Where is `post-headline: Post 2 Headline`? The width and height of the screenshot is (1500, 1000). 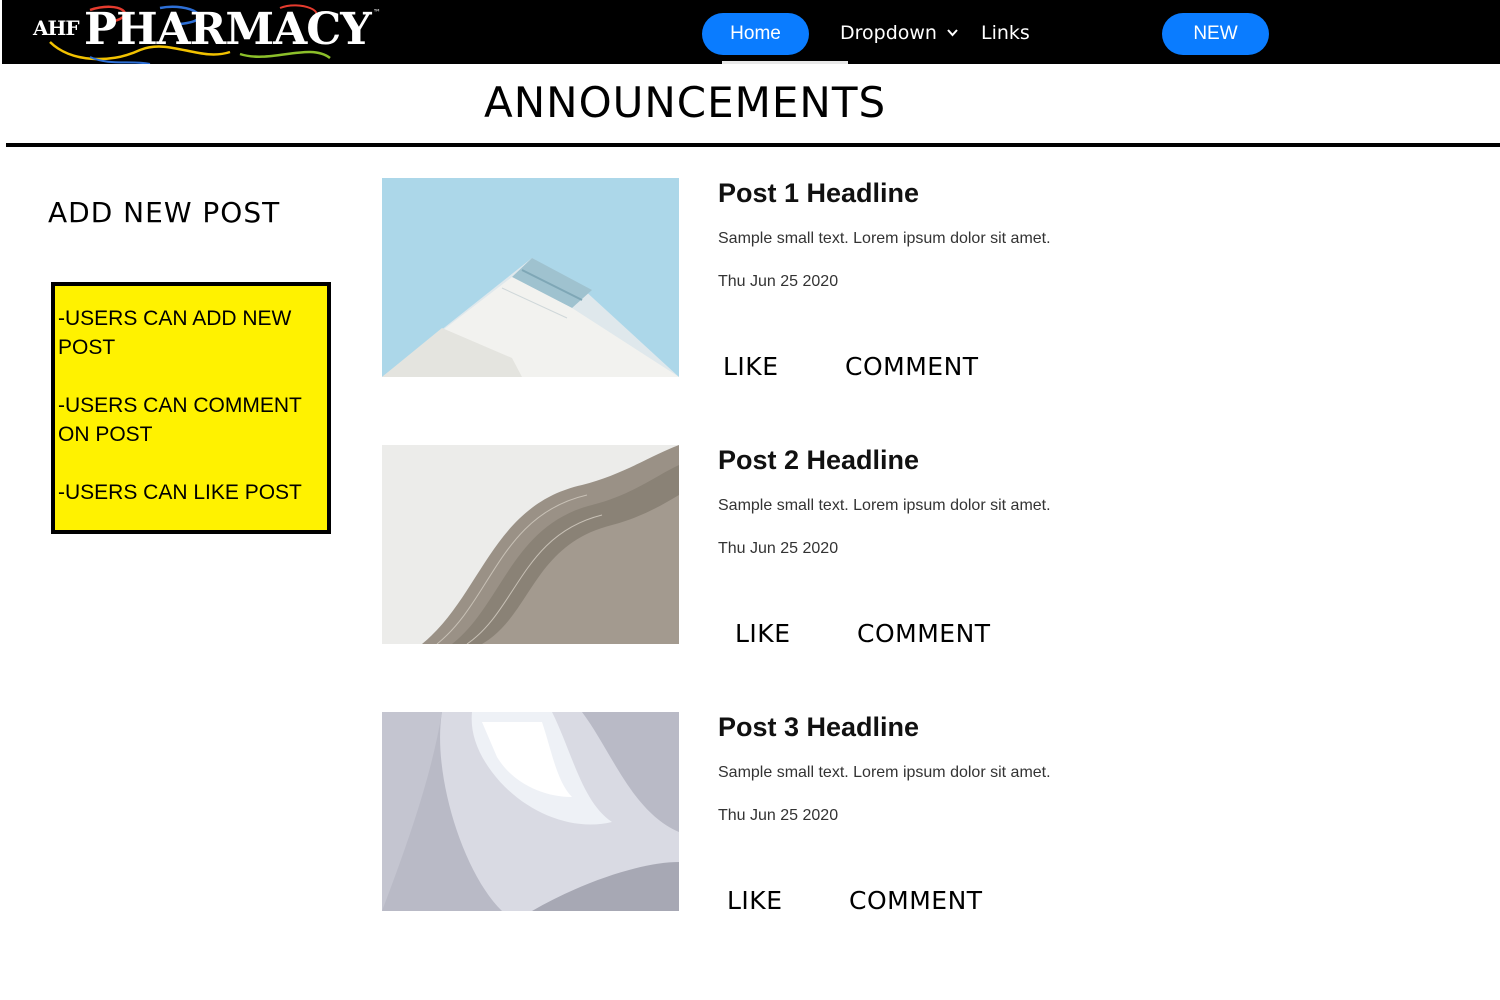
post-headline: Post 2 Headline is located at coordinates (818, 460).